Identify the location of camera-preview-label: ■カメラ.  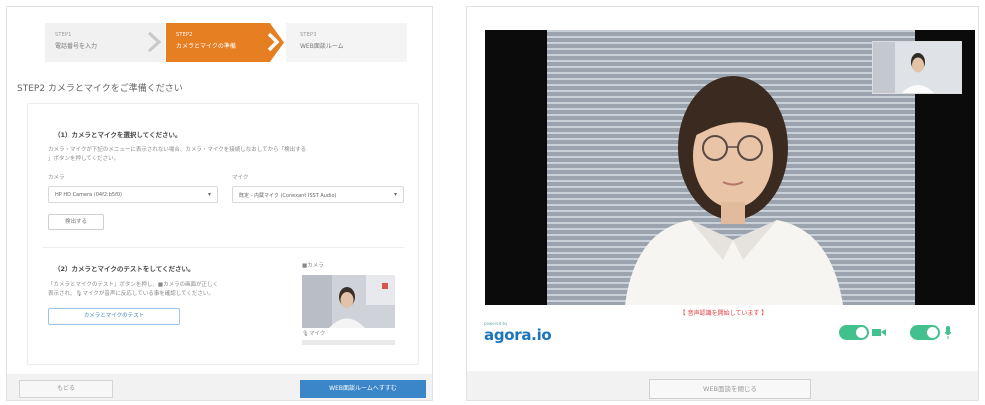
(313, 266).